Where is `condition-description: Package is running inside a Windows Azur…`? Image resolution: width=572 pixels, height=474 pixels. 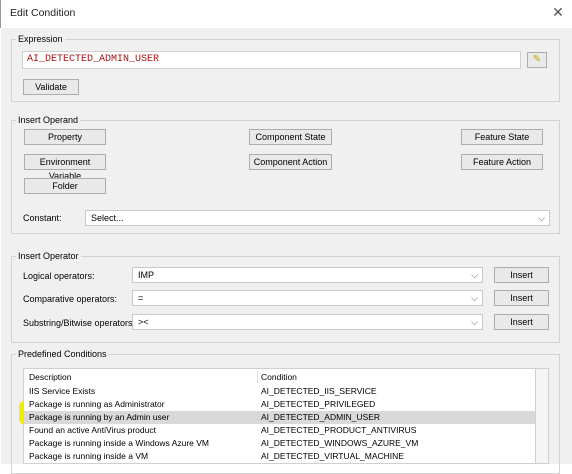
condition-description: Package is running inside a Windows Azur… is located at coordinates (119, 443).